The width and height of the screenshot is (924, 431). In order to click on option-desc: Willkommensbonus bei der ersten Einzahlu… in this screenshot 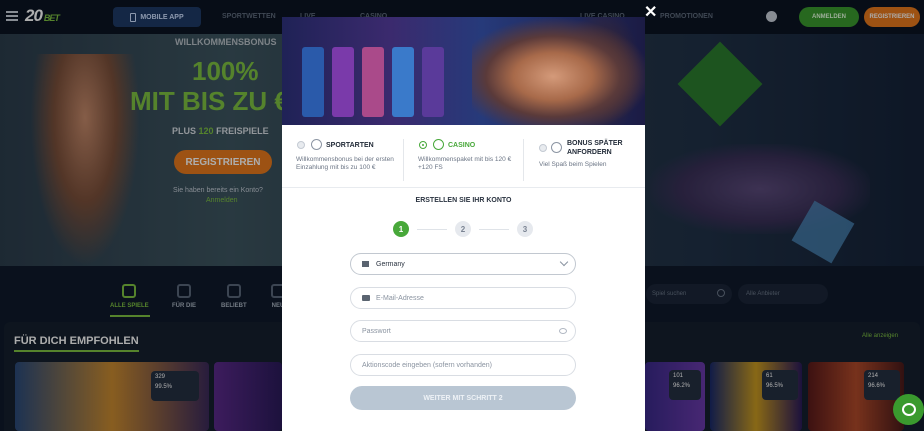, I will do `click(345, 163)`.